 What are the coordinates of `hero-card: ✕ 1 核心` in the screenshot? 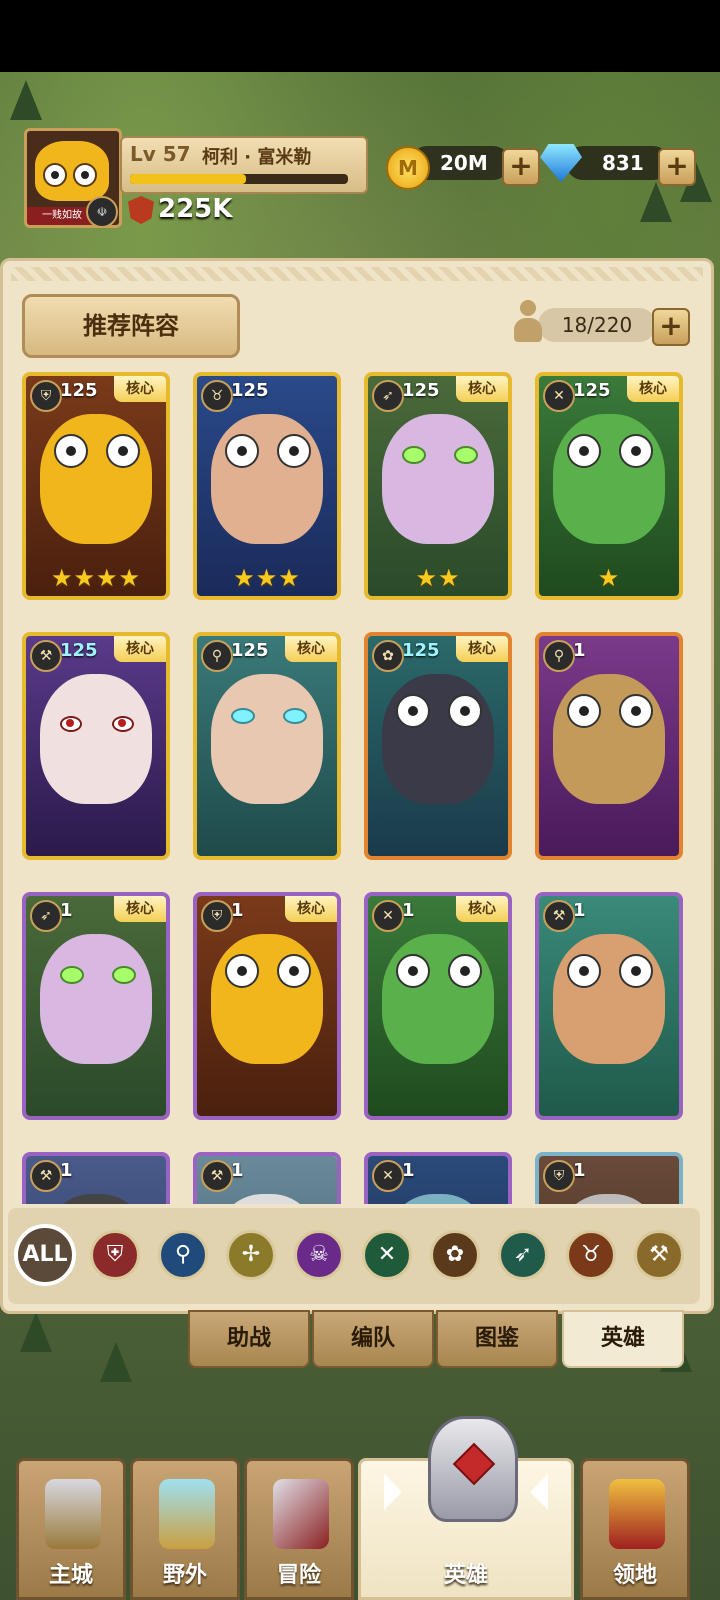 It's located at (438, 1006).